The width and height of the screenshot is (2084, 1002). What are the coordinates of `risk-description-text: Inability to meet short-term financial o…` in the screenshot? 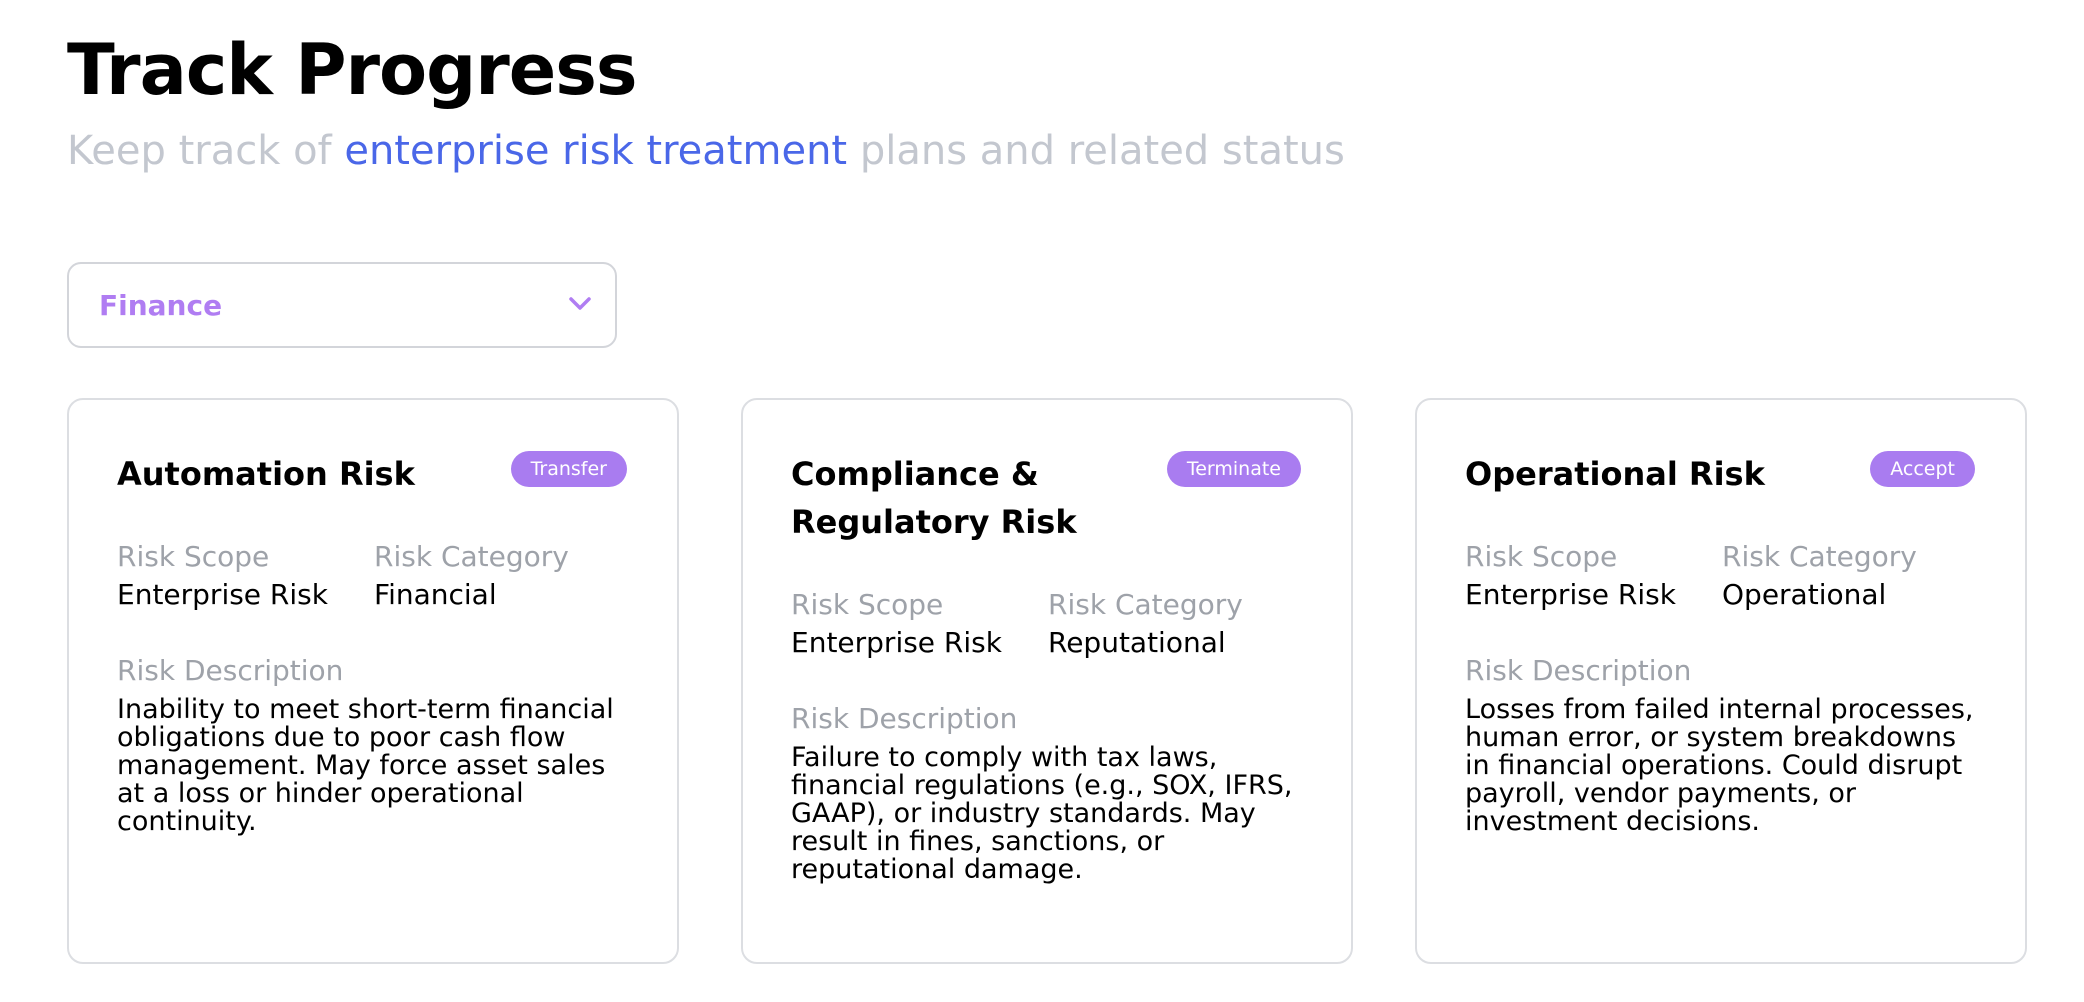 It's located at (365, 765).